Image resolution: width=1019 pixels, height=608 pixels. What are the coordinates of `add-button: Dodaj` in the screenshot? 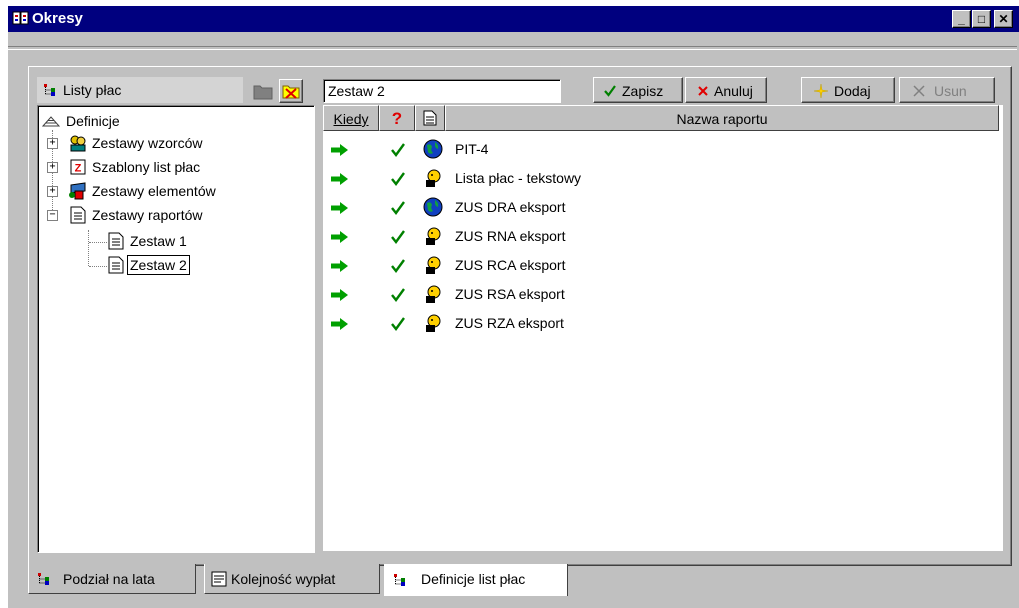 It's located at (848, 90).